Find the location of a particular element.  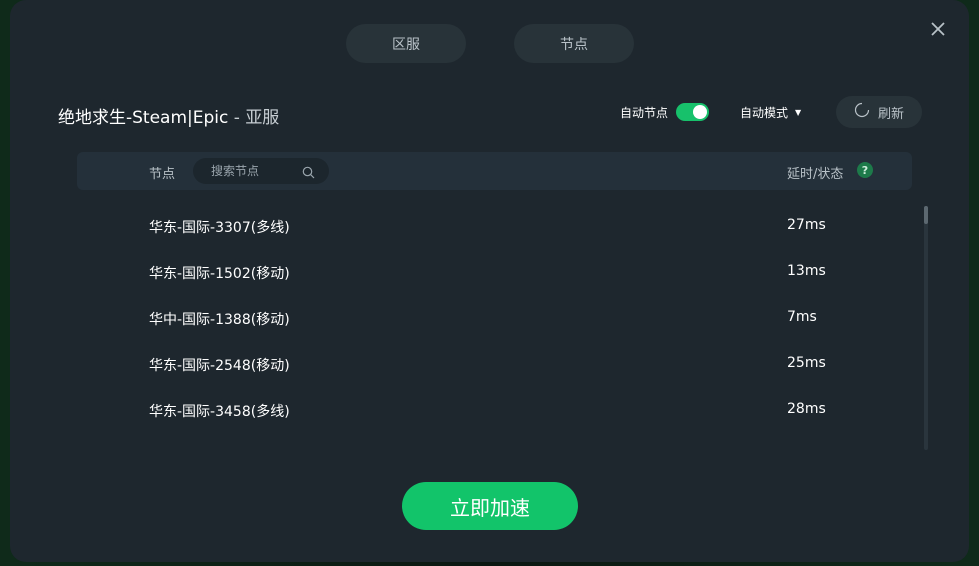

auto-node-toggle is located at coordinates (692, 112).